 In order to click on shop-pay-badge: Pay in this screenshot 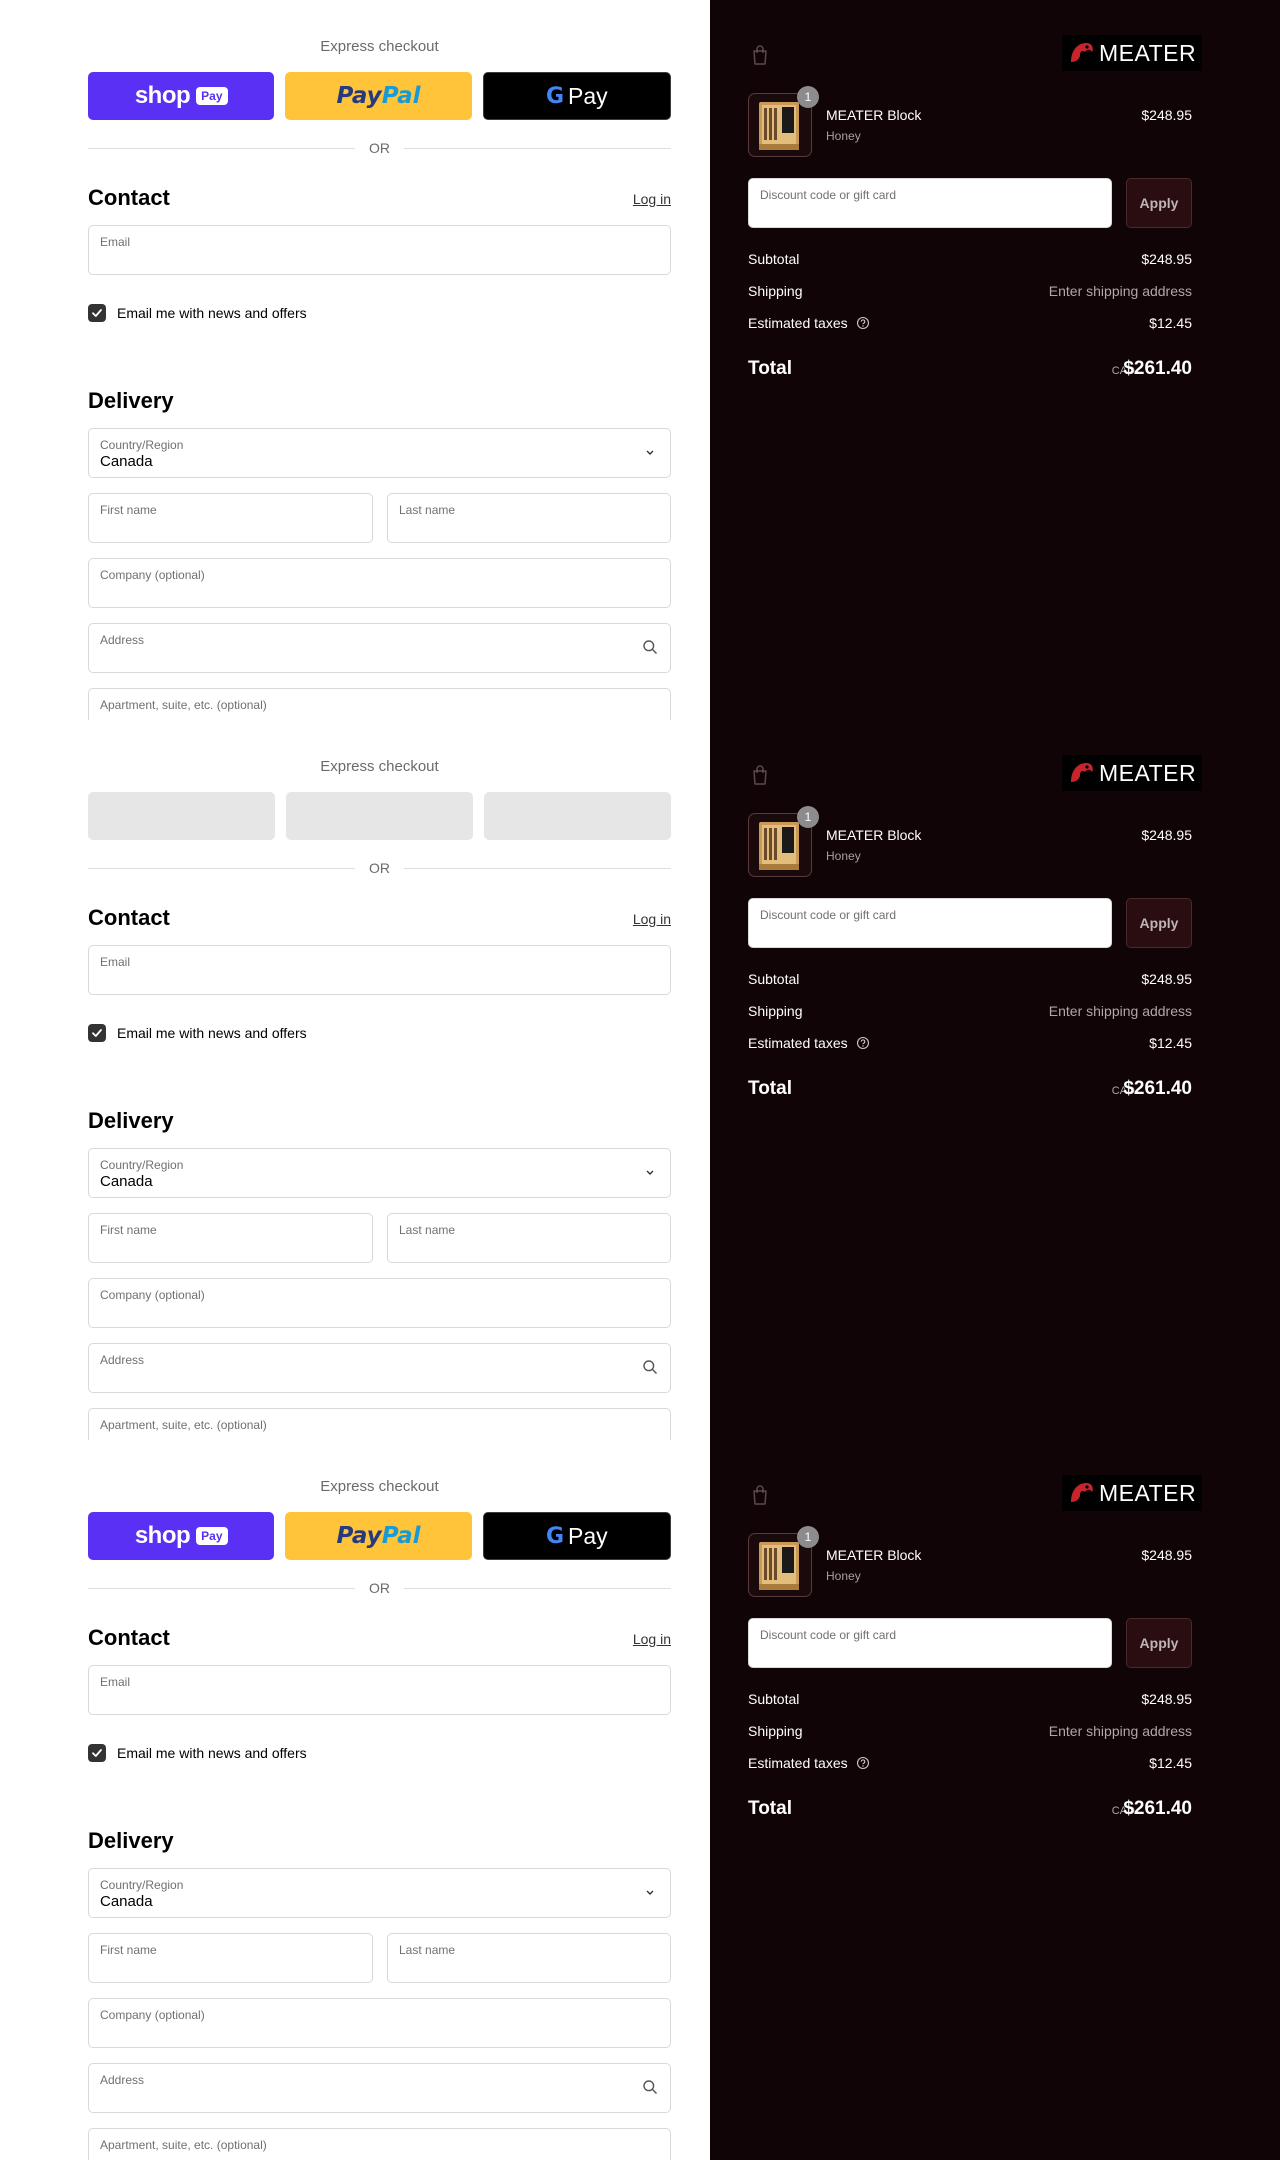, I will do `click(212, 96)`.